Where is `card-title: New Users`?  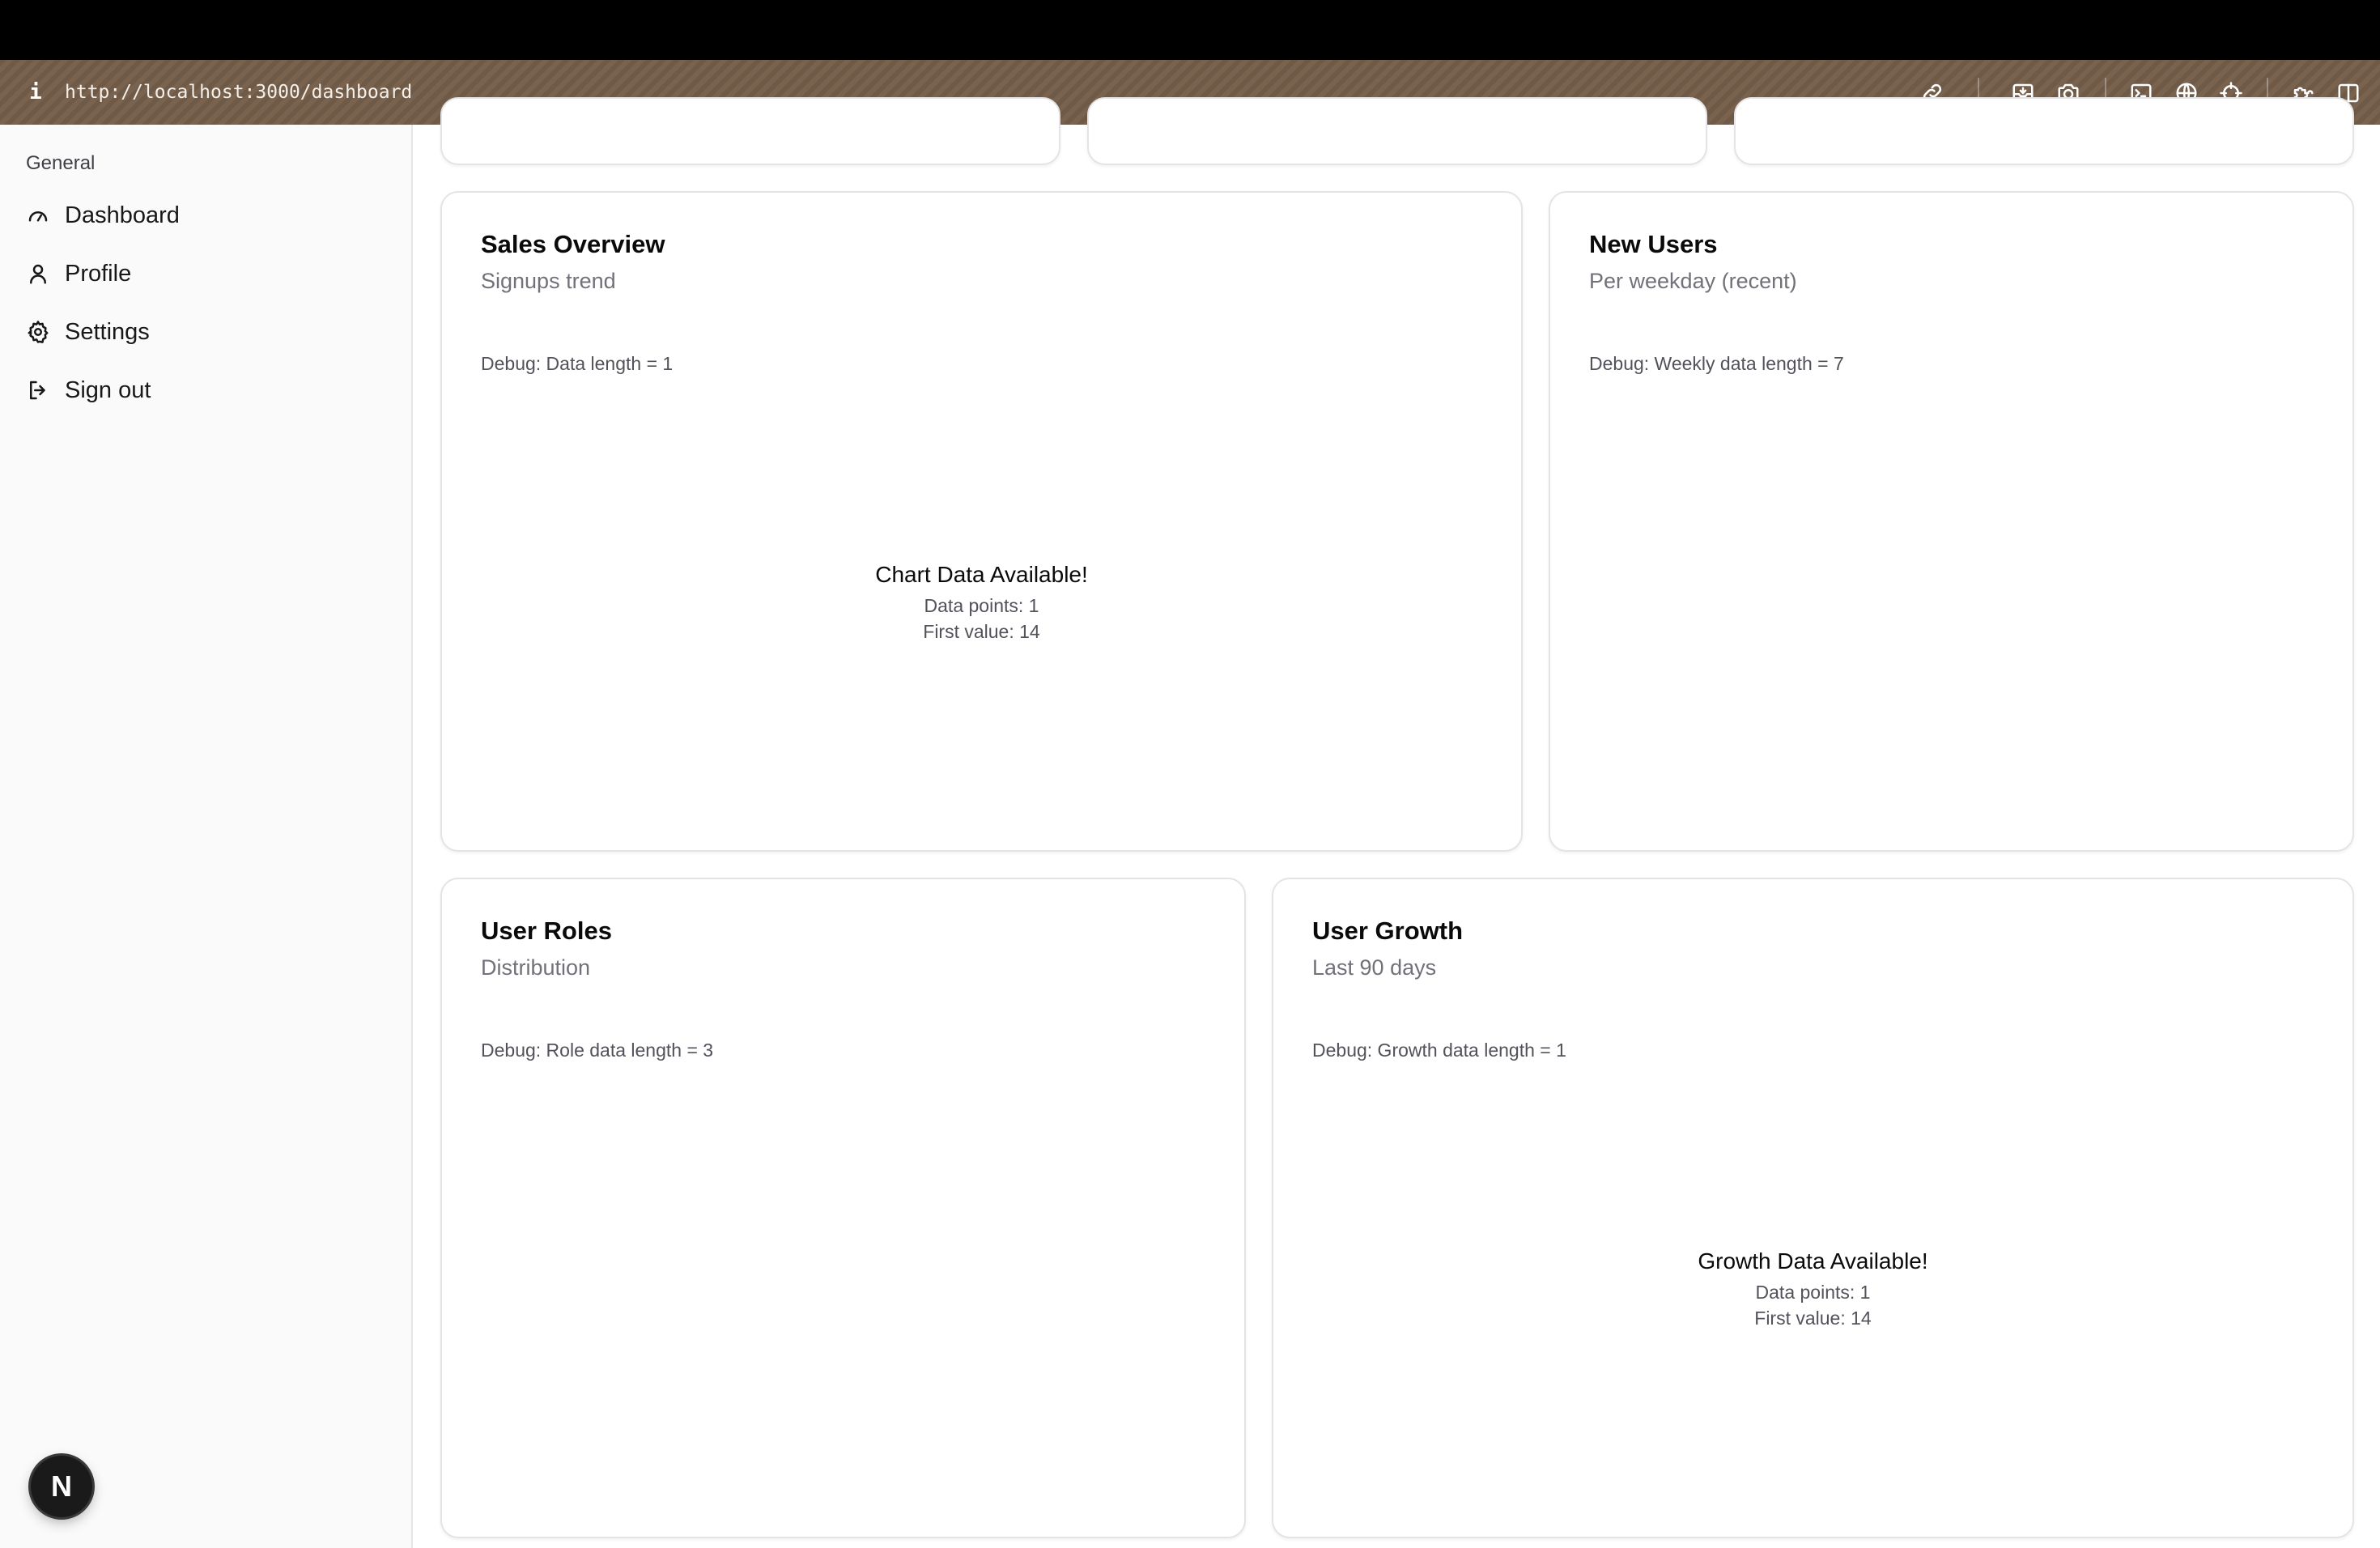 card-title: New Users is located at coordinates (1654, 244).